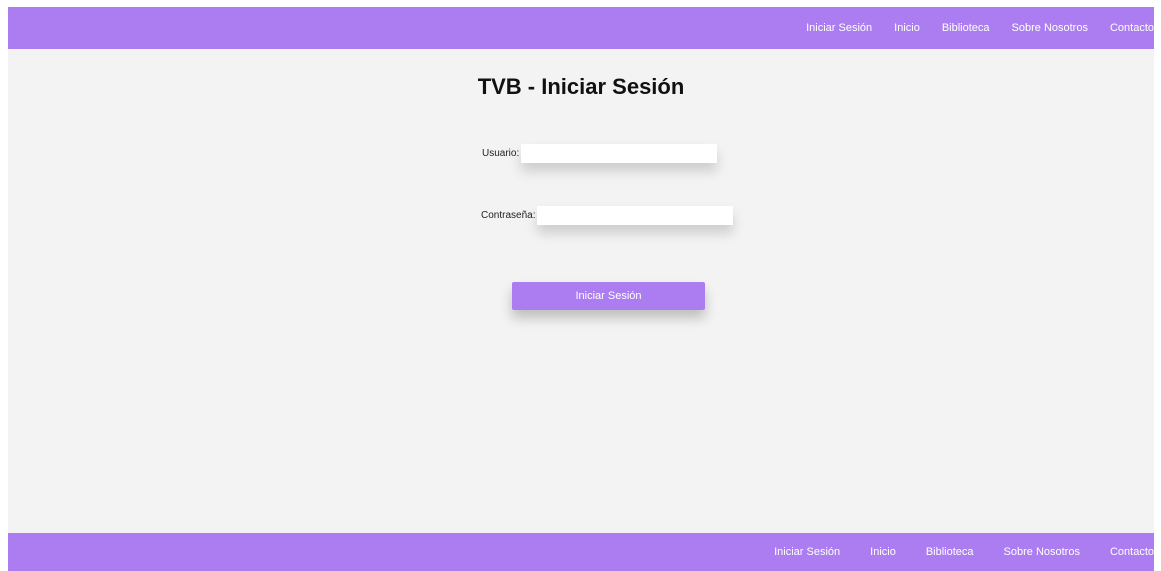  What do you see at coordinates (581, 86) in the screenshot?
I see `page-title: TVB - Iniciar Sesión` at bounding box center [581, 86].